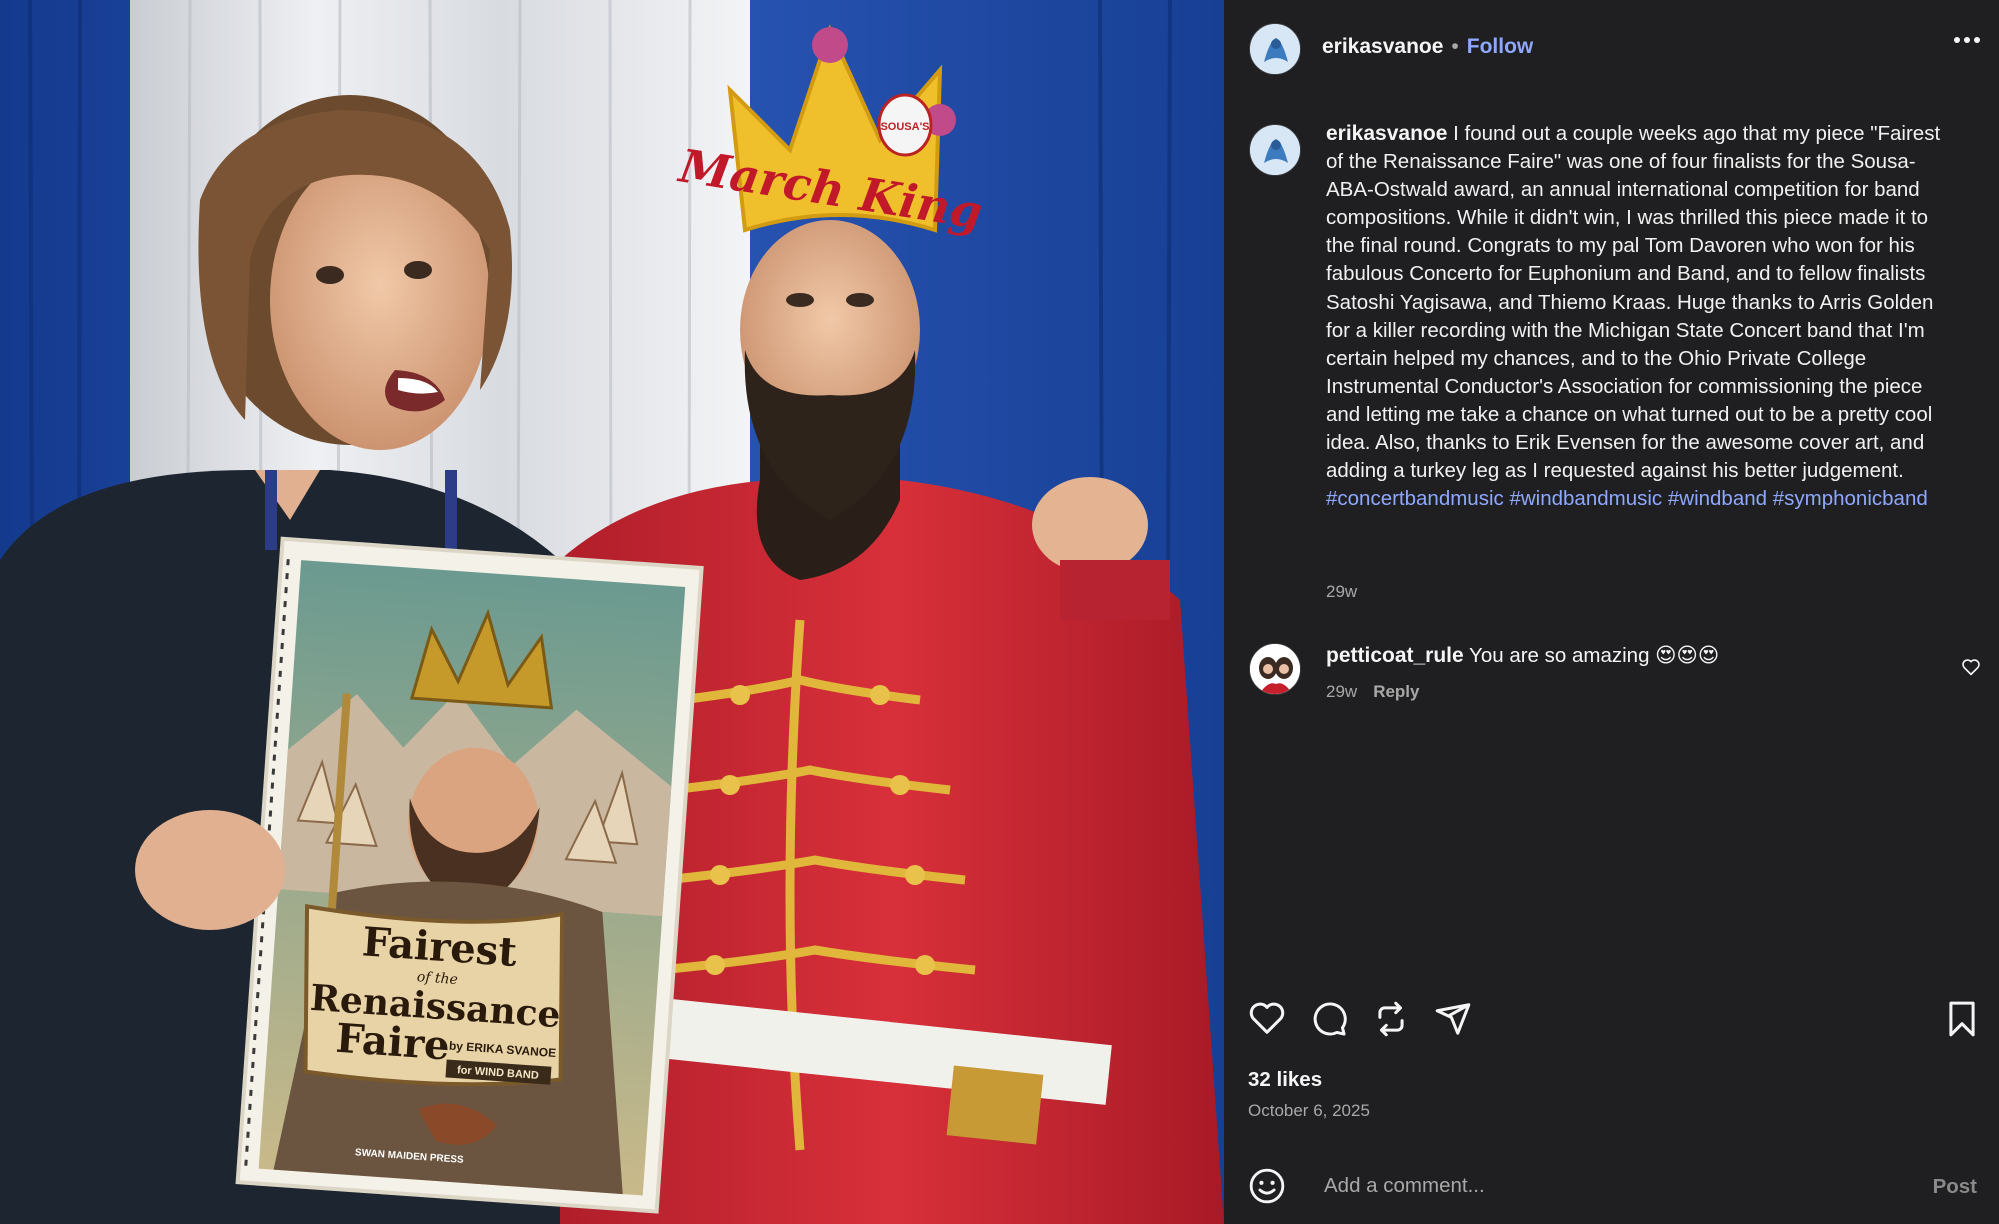 The height and width of the screenshot is (1224, 1999). Describe the element at coordinates (1585, 498) in the screenshot. I see `hashtag-link: #windbandmusic` at that location.